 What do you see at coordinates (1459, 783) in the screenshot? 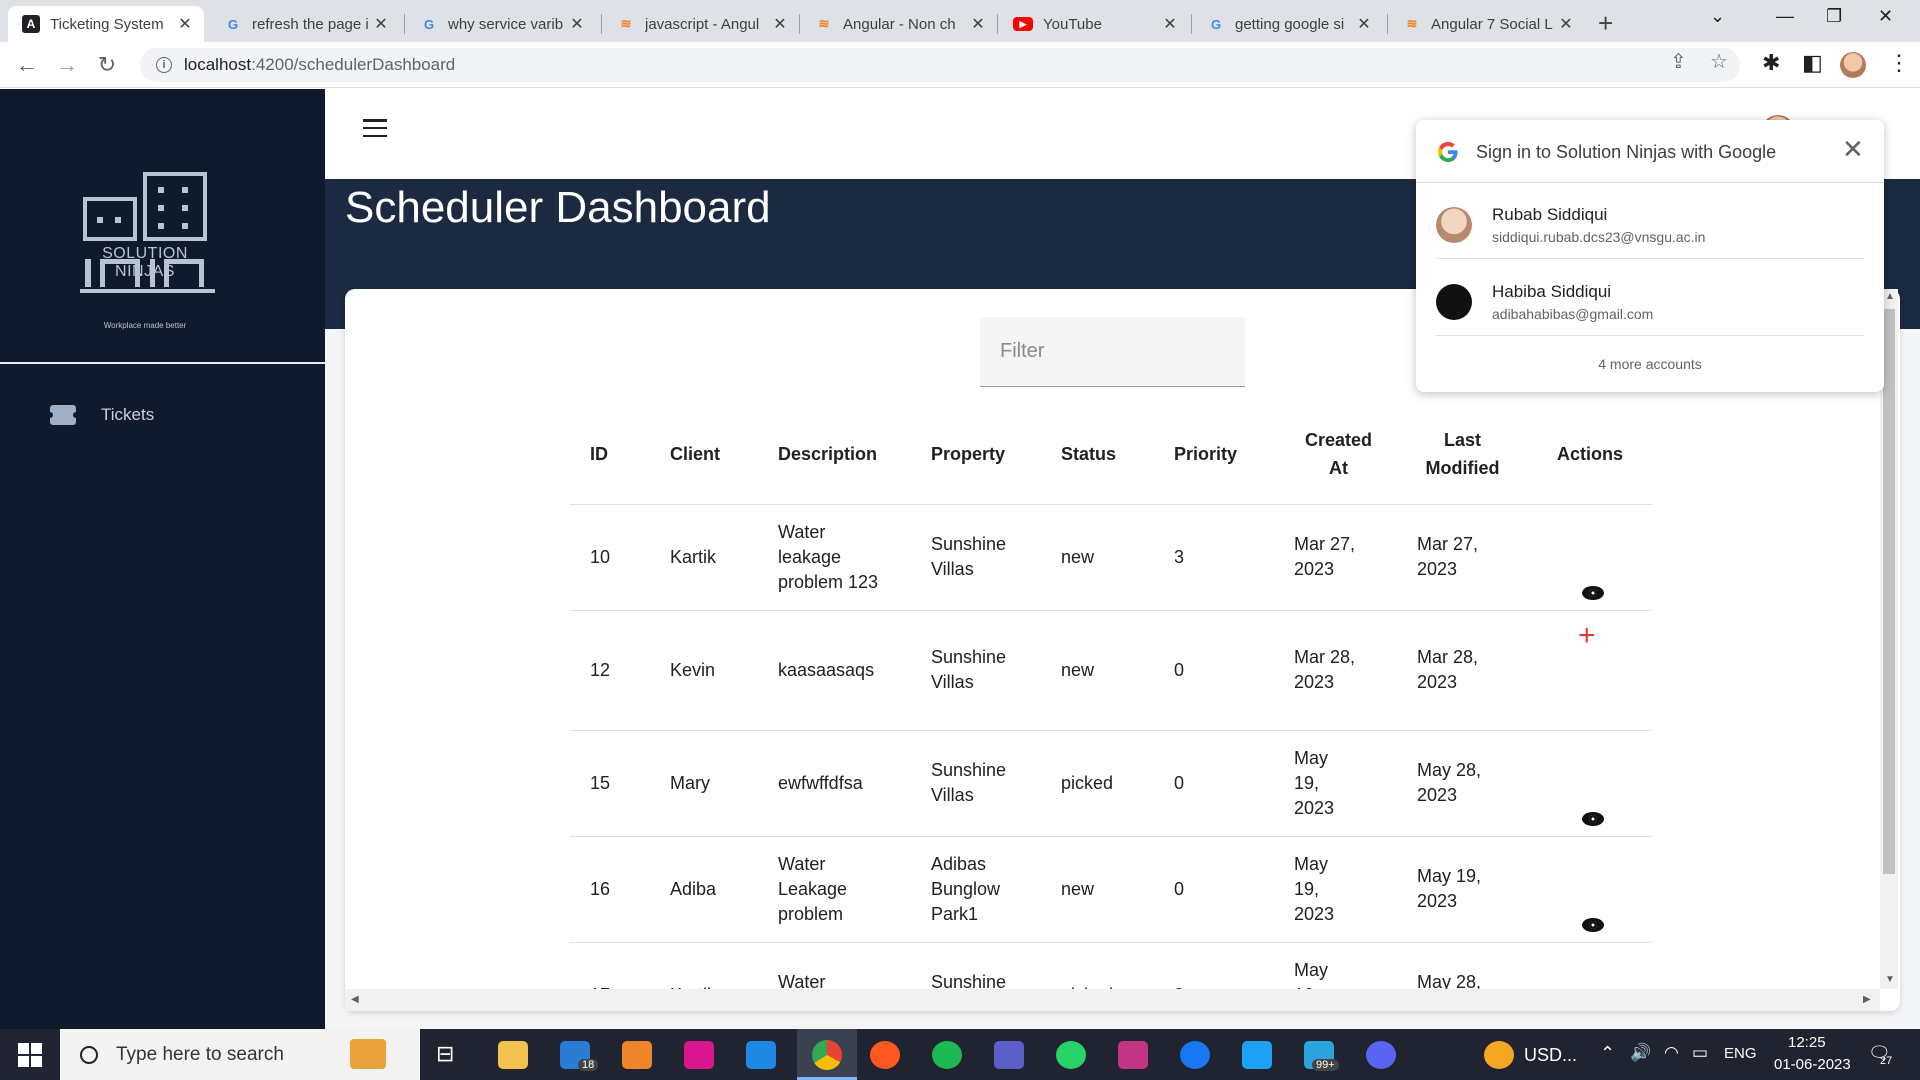
I see `cell-modified: May 28, 2023` at bounding box center [1459, 783].